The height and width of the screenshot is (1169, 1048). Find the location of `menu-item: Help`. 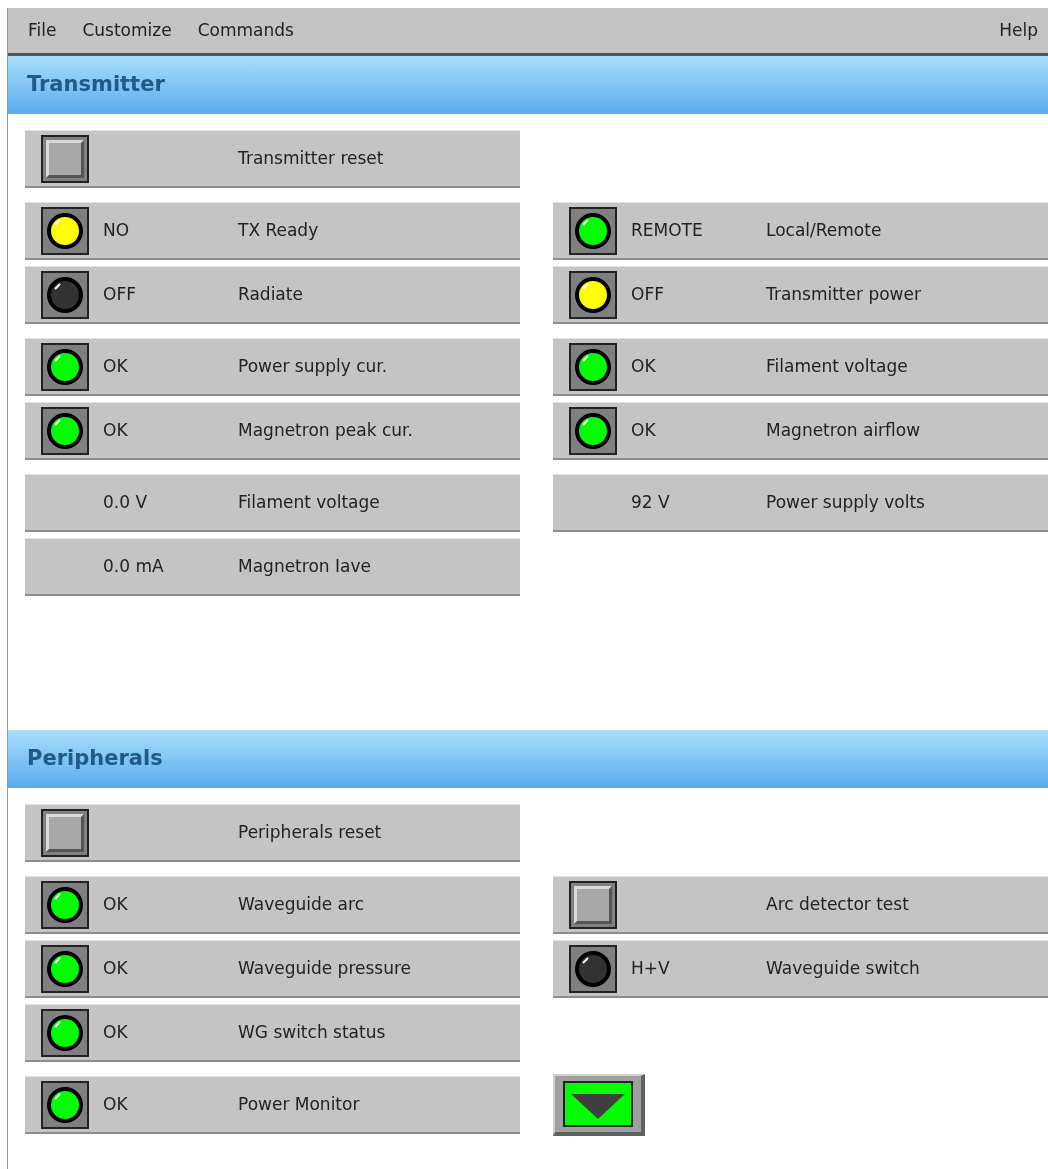

menu-item: Help is located at coordinates (1018, 30).